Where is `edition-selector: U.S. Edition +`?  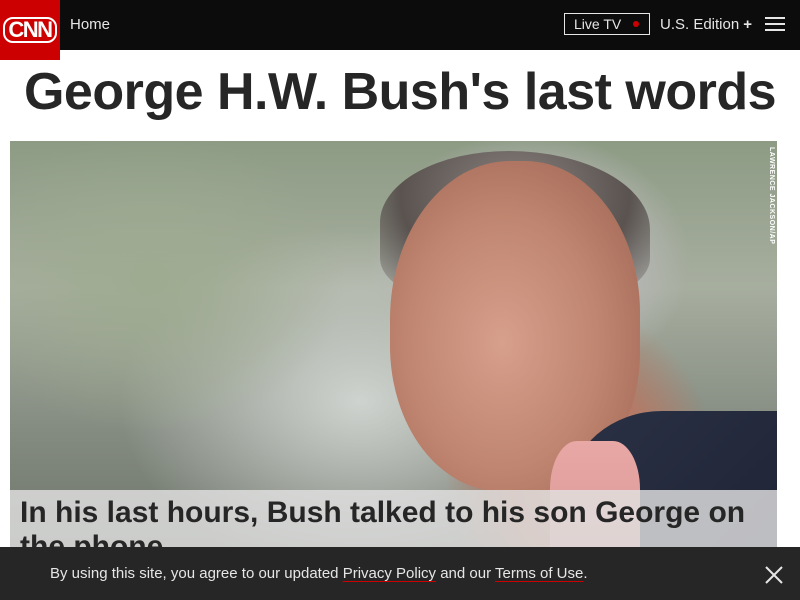
edition-selector: U.S. Edition + is located at coordinates (706, 24).